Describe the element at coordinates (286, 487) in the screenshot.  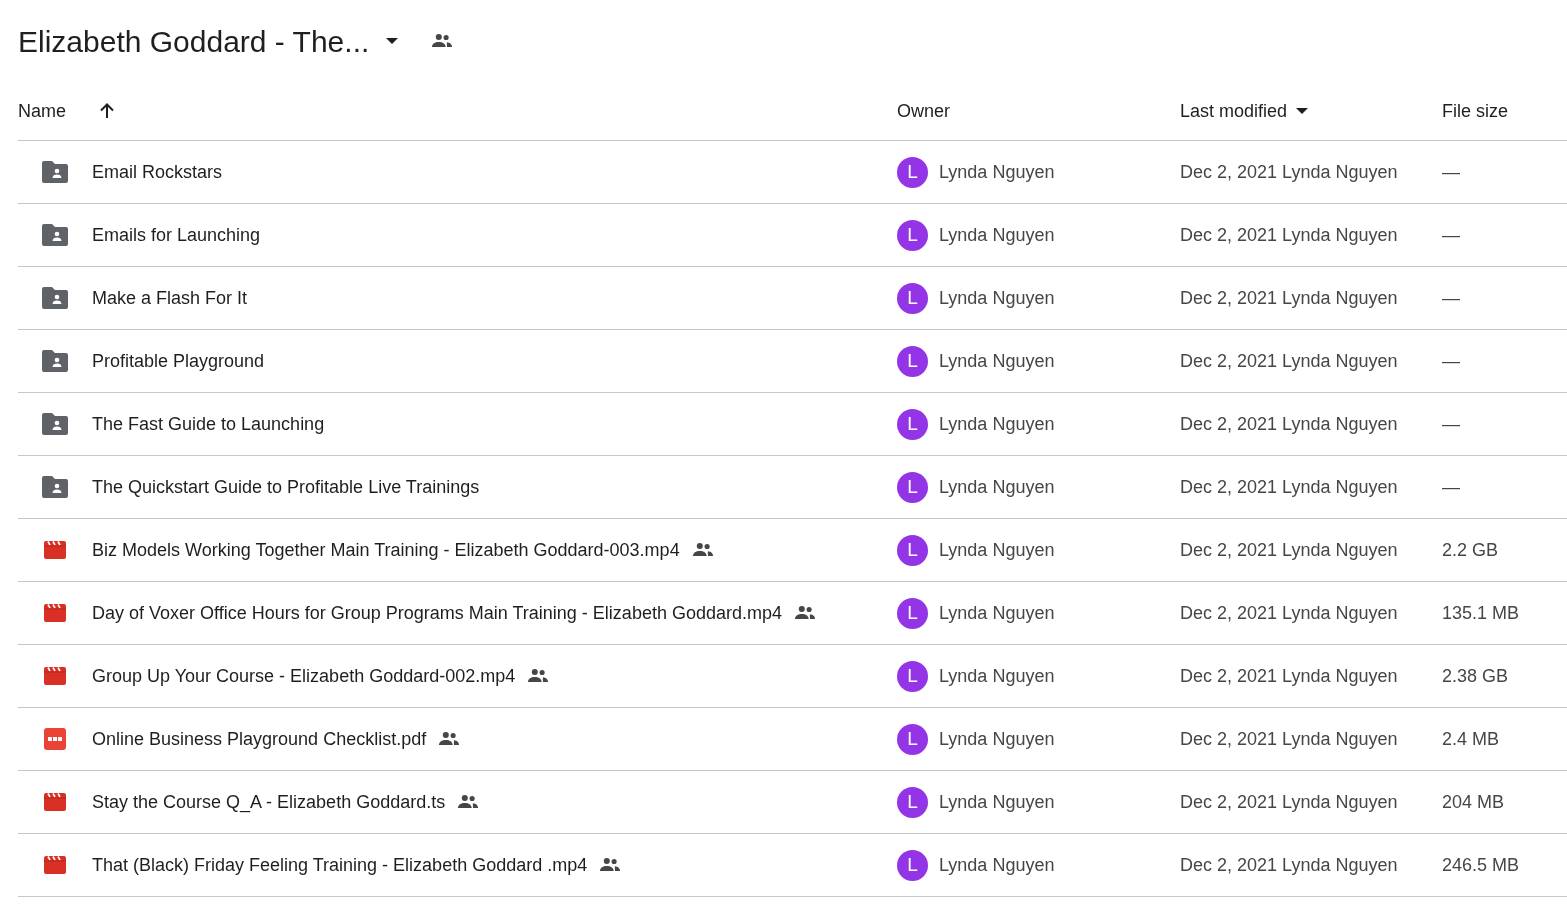
I see `file-name: The Quickstart Guide to Profitable Live Trainings` at that location.